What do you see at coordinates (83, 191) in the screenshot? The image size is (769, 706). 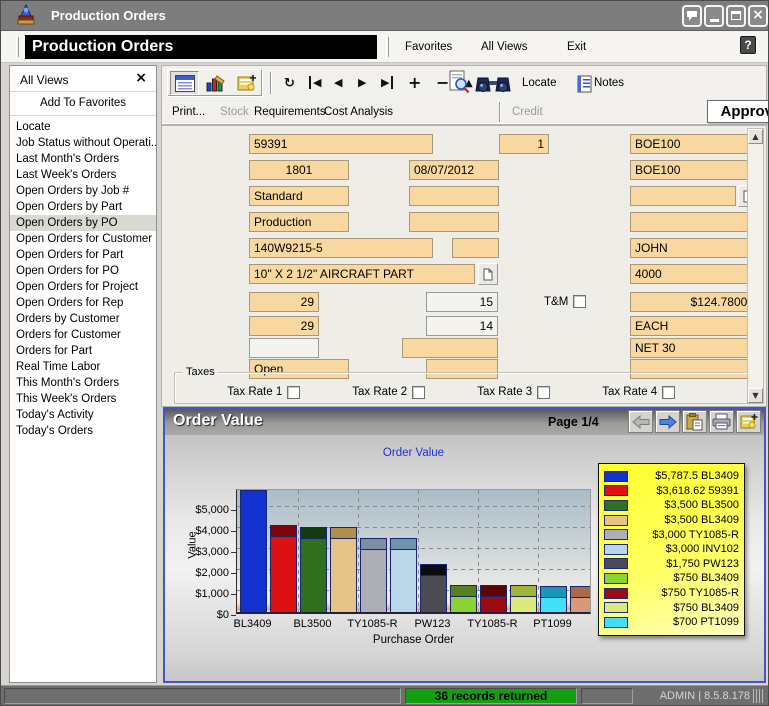 I see `sidebar-item: Open Orders by Job #` at bounding box center [83, 191].